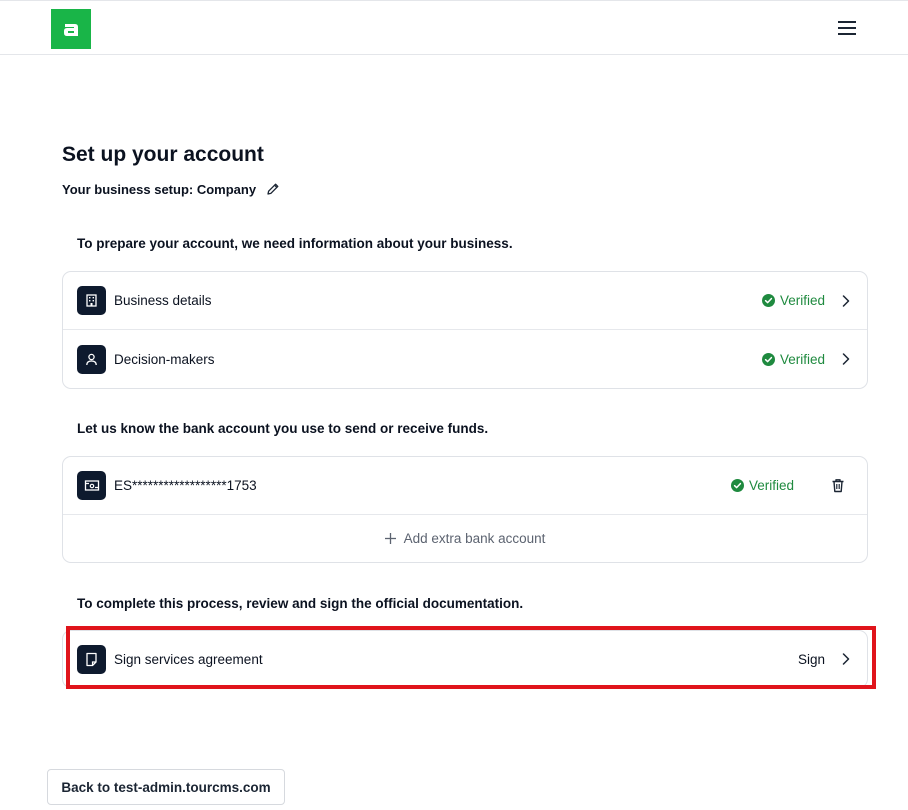  I want to click on business-details-label: Business details, so click(163, 300).